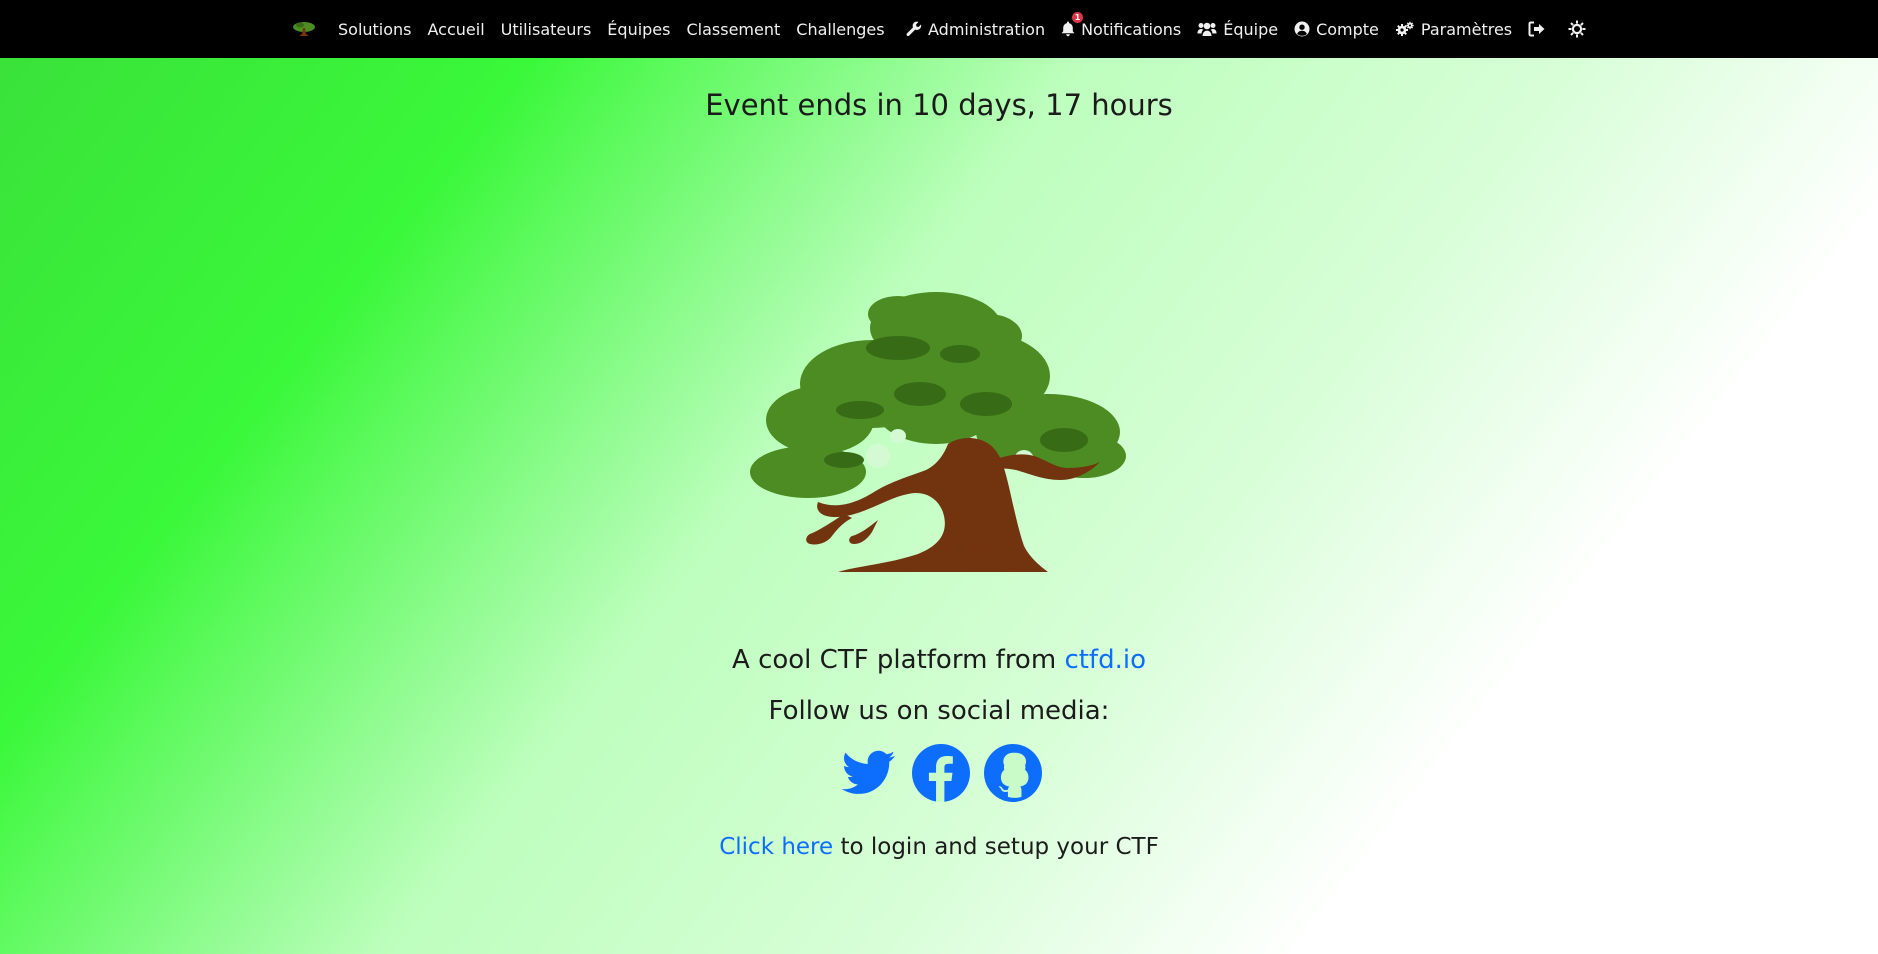 This screenshot has width=1878, height=954. Describe the element at coordinates (1072, 24) in the screenshot. I see `bell-icon: 1` at that location.